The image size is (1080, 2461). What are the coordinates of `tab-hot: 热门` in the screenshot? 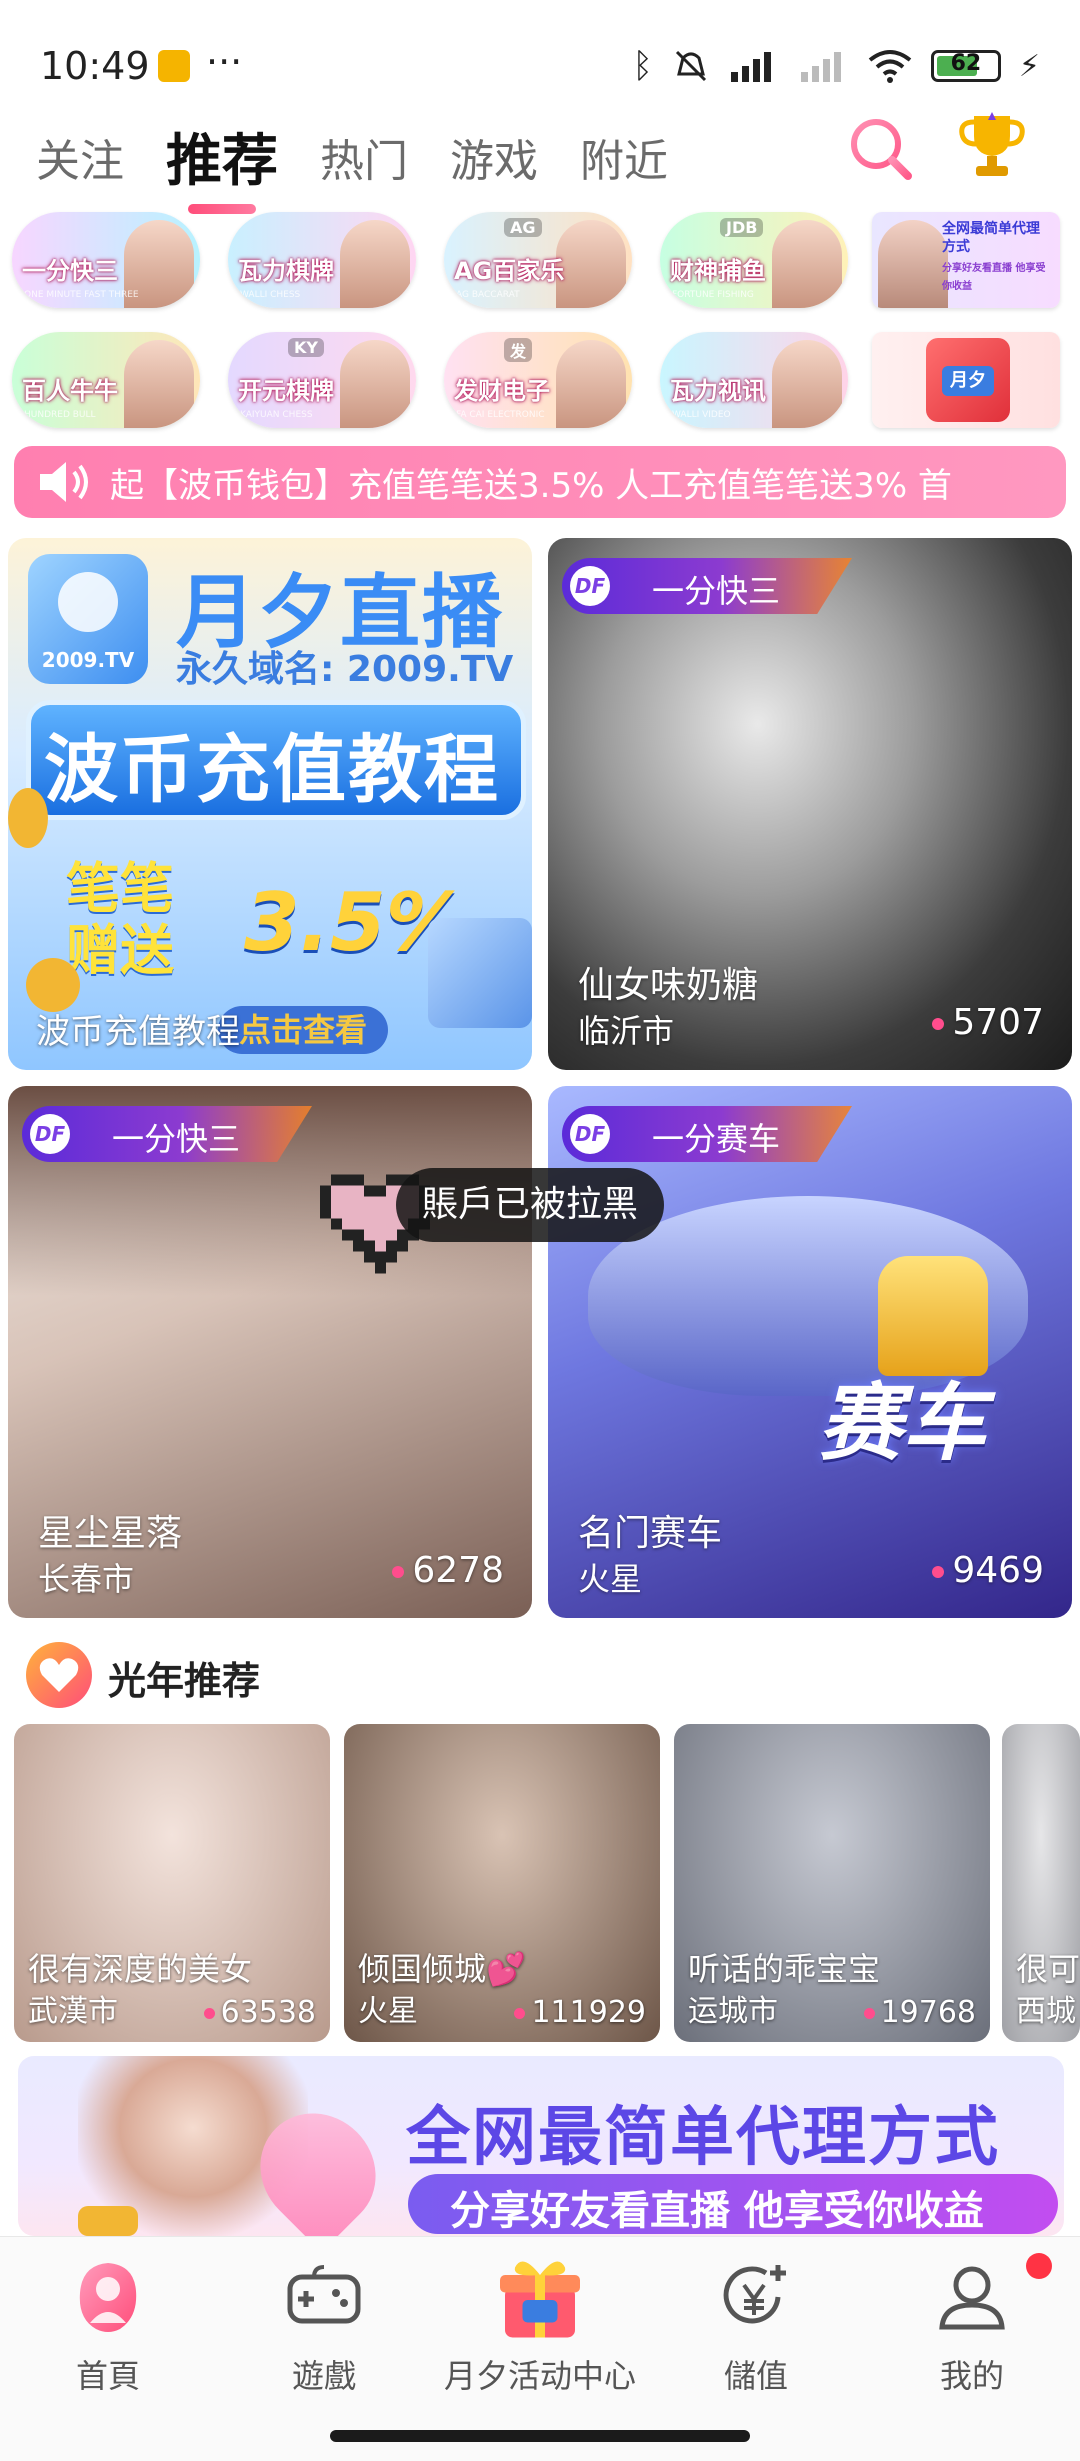 It's located at (364, 162).